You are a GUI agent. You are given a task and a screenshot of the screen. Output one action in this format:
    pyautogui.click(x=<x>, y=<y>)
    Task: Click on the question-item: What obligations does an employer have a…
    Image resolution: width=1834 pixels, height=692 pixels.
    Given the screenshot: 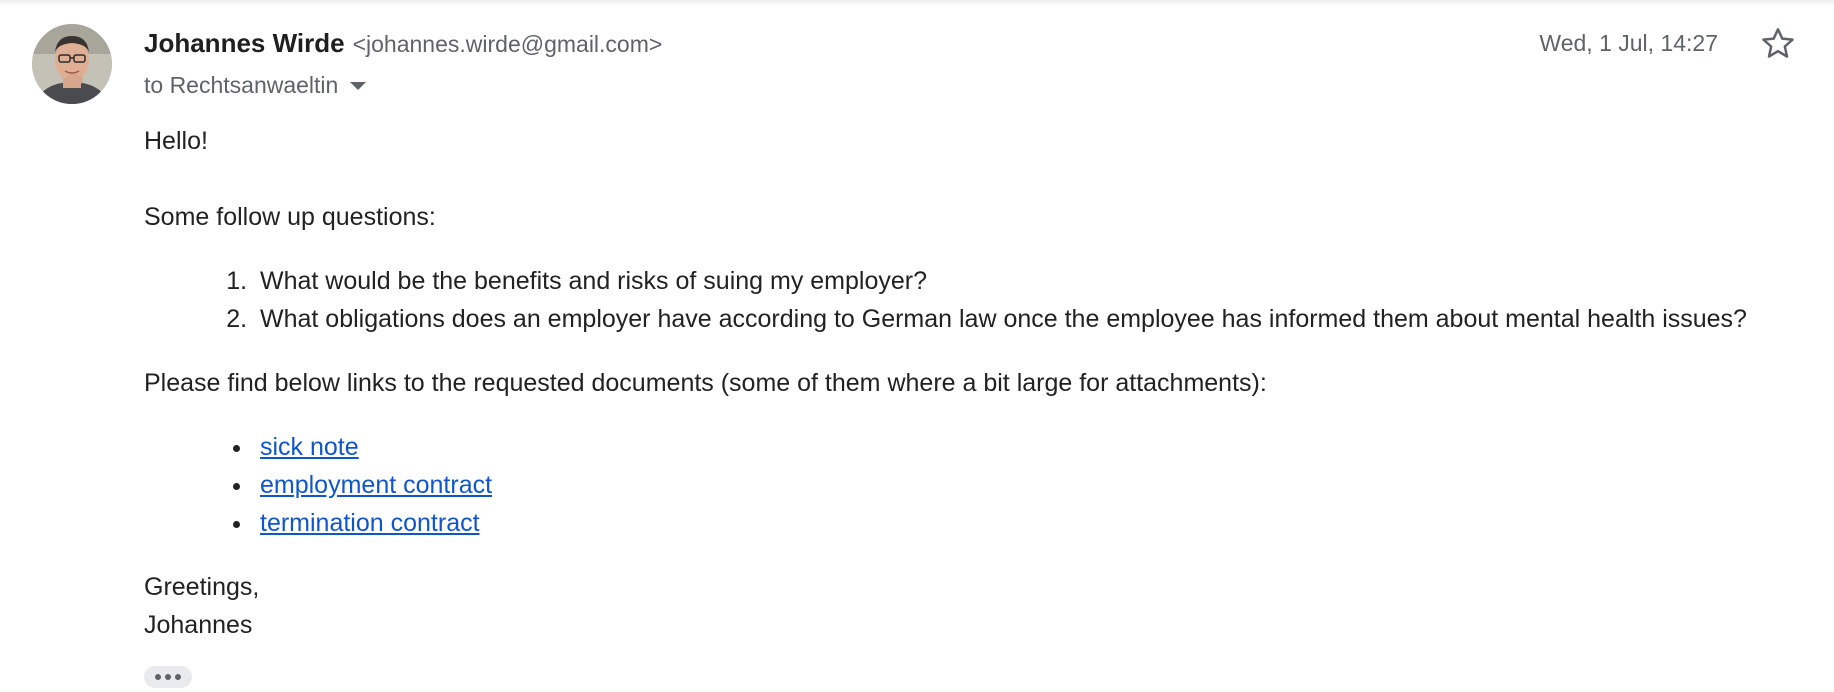 What is the action you would take?
    pyautogui.click(x=1039, y=319)
    